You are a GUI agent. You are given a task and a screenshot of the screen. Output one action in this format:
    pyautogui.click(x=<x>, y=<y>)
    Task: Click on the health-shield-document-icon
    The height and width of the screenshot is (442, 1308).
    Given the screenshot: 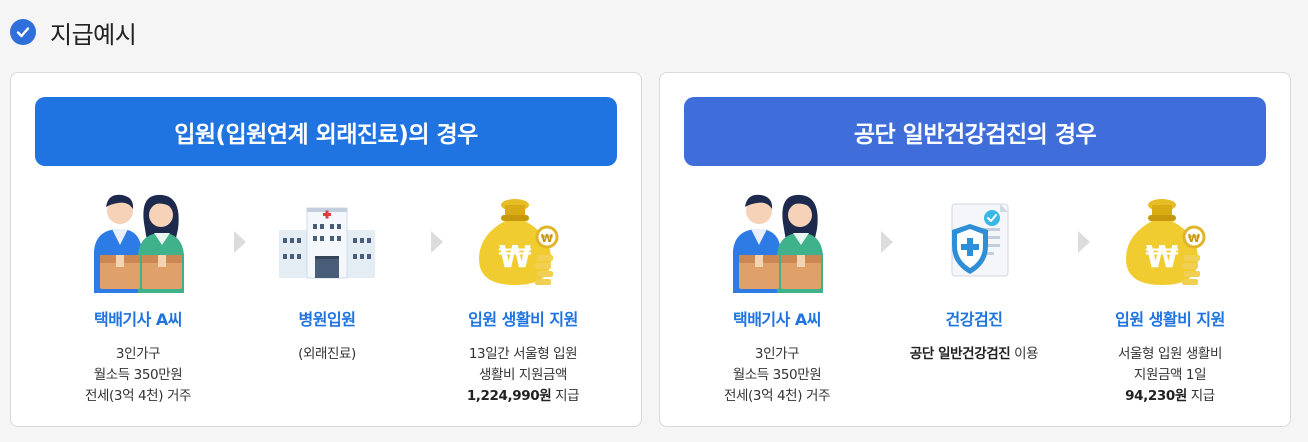 What is the action you would take?
    pyautogui.click(x=974, y=241)
    